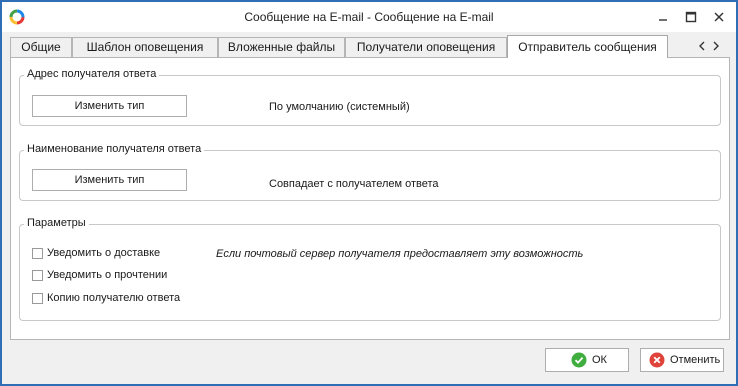 Image resolution: width=738 pixels, height=386 pixels. Describe the element at coordinates (109, 180) in the screenshot. I see `reply-name-change-type-button: Изменить тип` at that location.